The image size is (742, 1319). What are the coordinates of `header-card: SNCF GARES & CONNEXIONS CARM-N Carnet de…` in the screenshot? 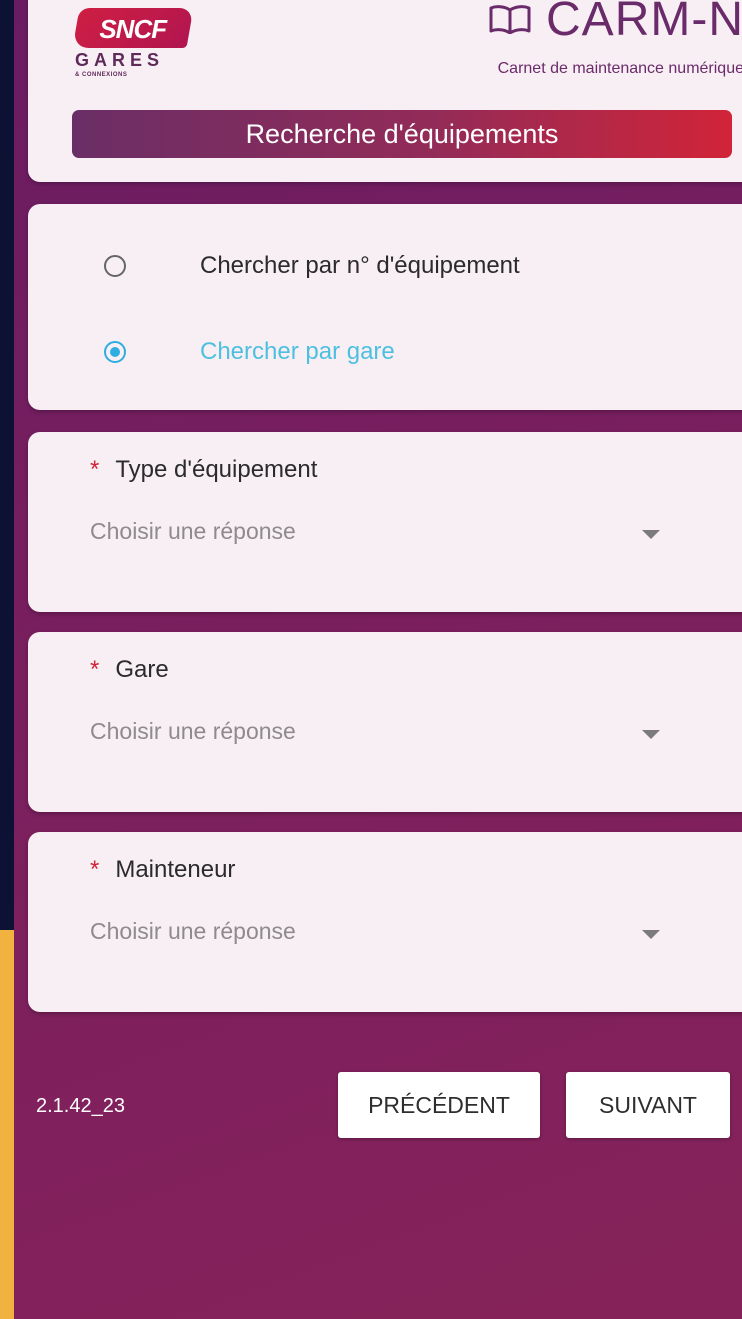 It's located at (385, 91).